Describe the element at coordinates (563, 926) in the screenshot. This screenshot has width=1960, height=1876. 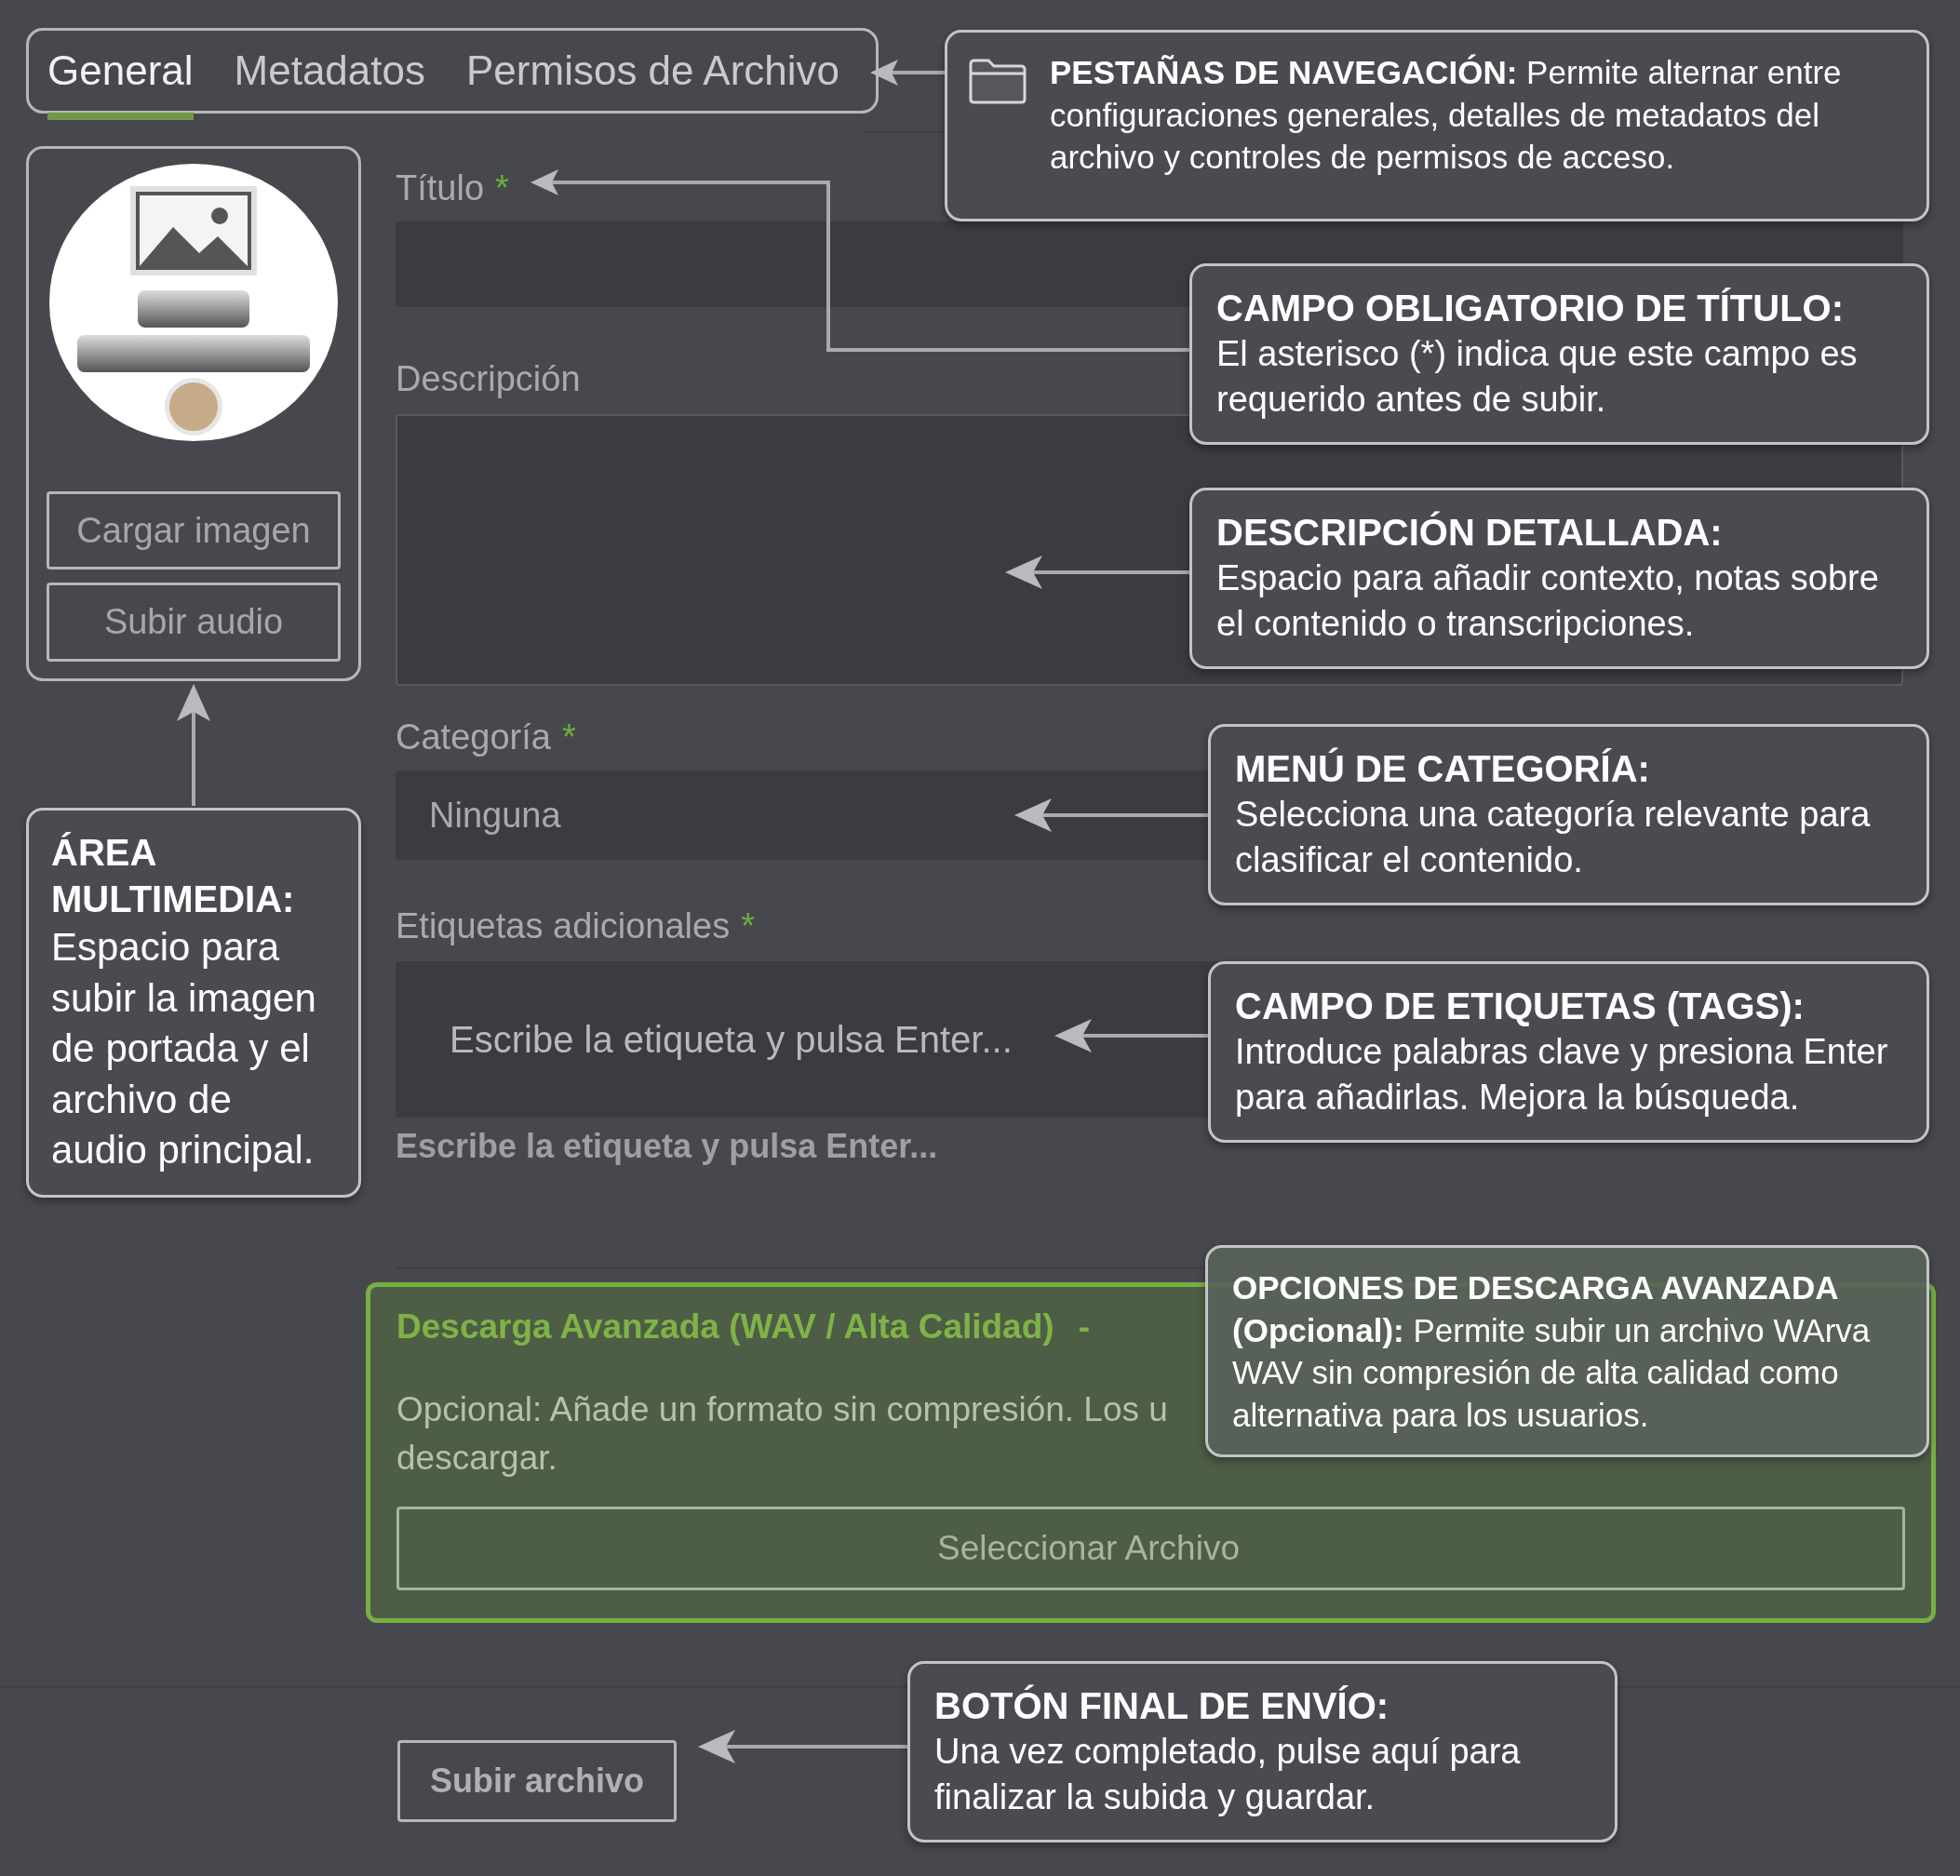
I see `field-label: Etiquetas adicionales` at that location.